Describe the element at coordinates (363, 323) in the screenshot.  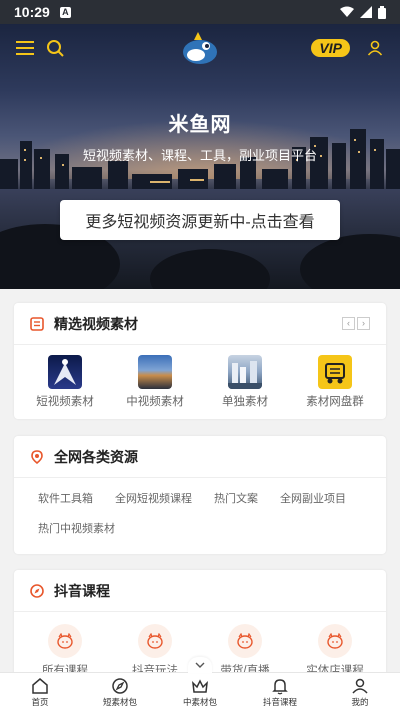
I see `next-page-button: ›` at that location.